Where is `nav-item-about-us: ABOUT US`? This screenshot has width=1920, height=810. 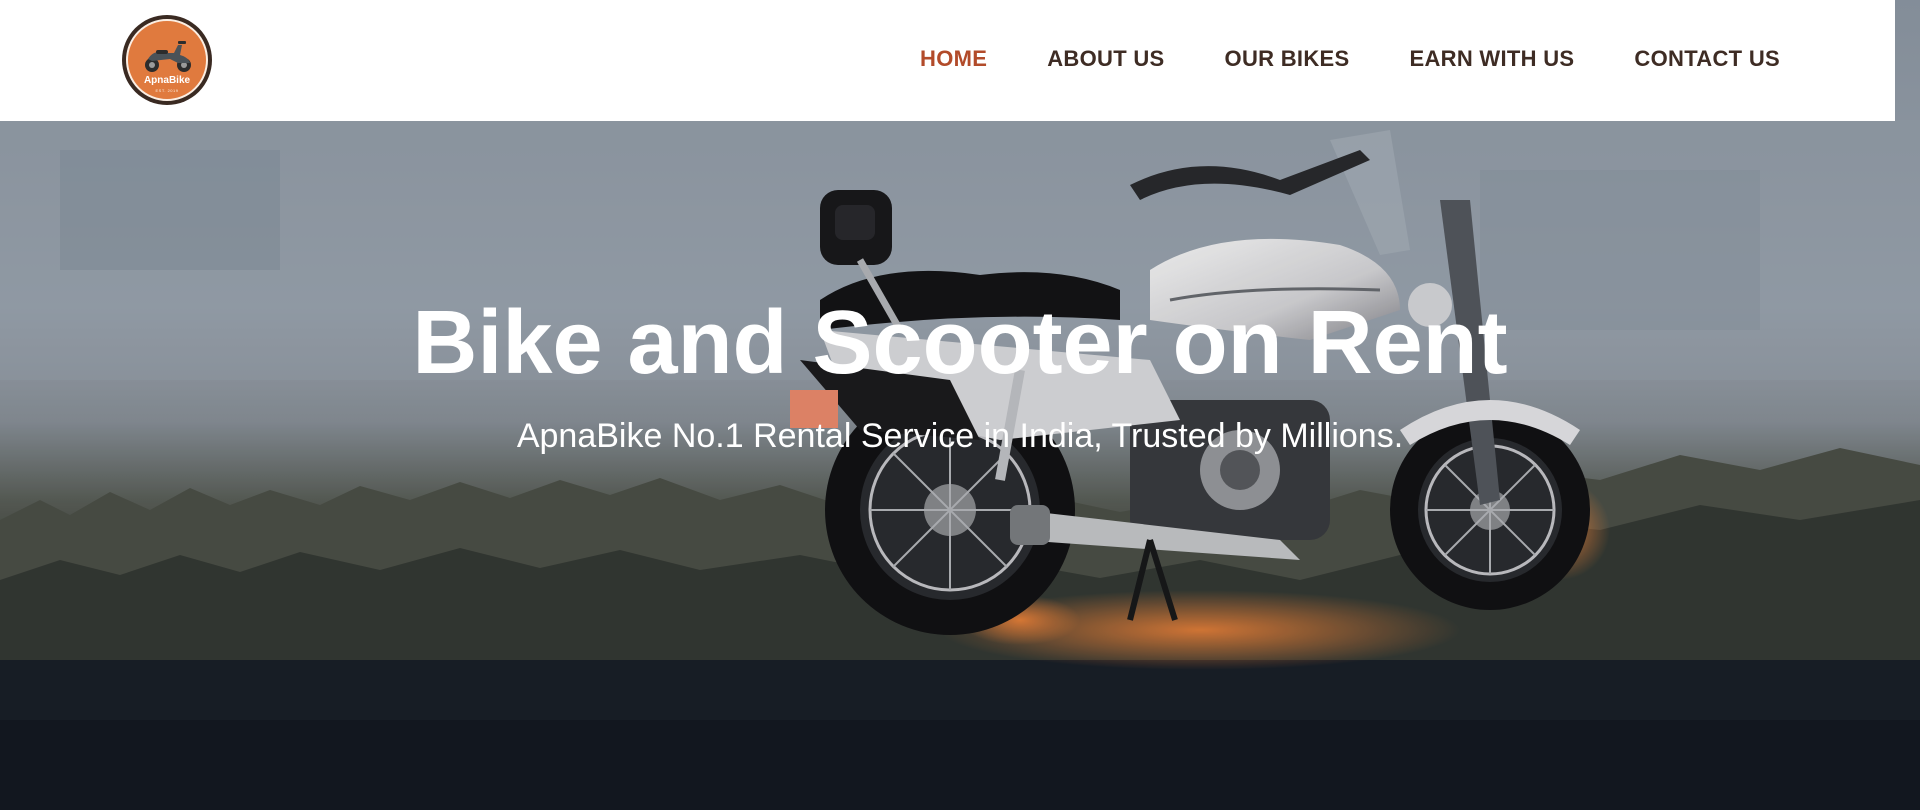
nav-item-about-us: ABOUT US is located at coordinates (1105, 59).